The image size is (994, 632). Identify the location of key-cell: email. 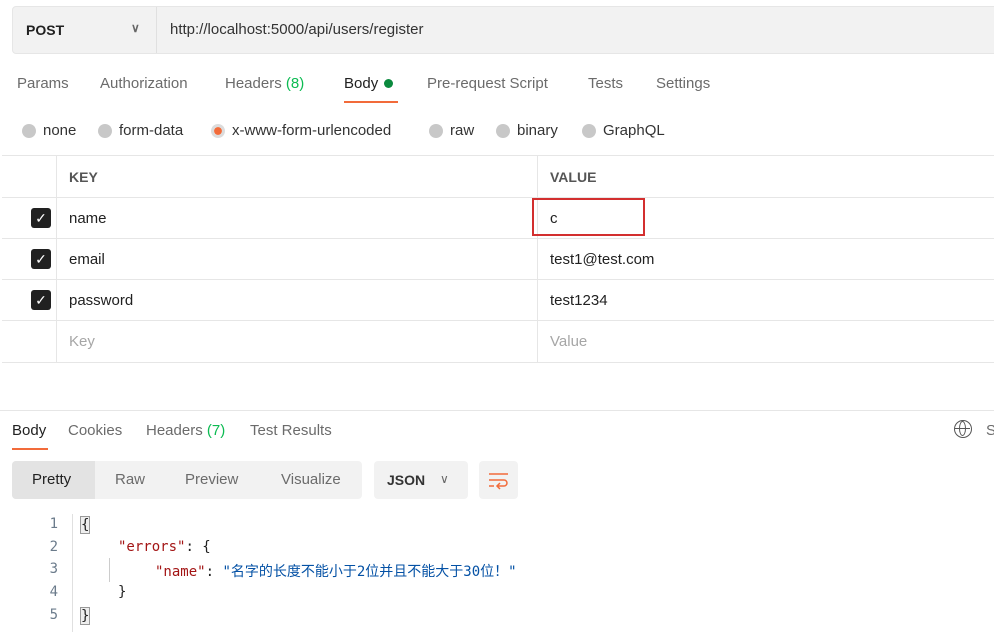
(297, 259).